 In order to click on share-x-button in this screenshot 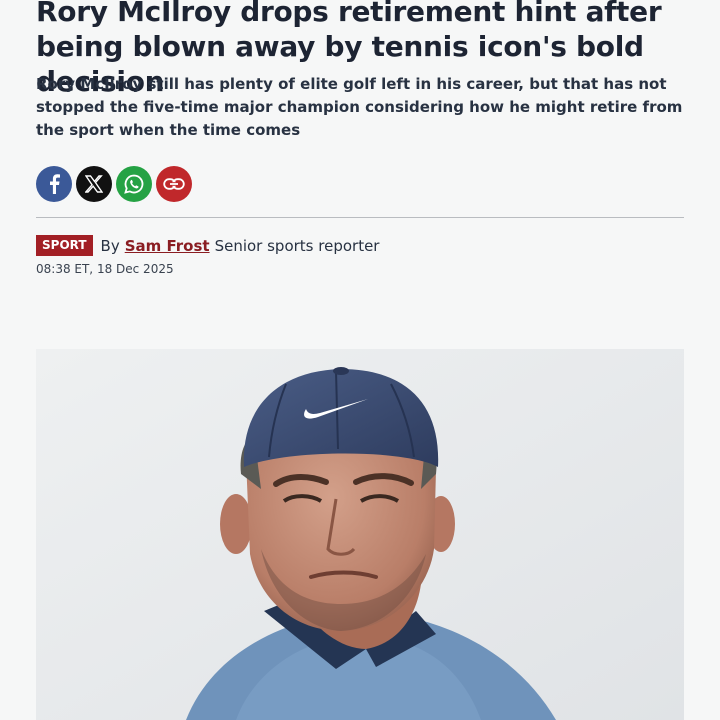, I will do `click(94, 184)`.